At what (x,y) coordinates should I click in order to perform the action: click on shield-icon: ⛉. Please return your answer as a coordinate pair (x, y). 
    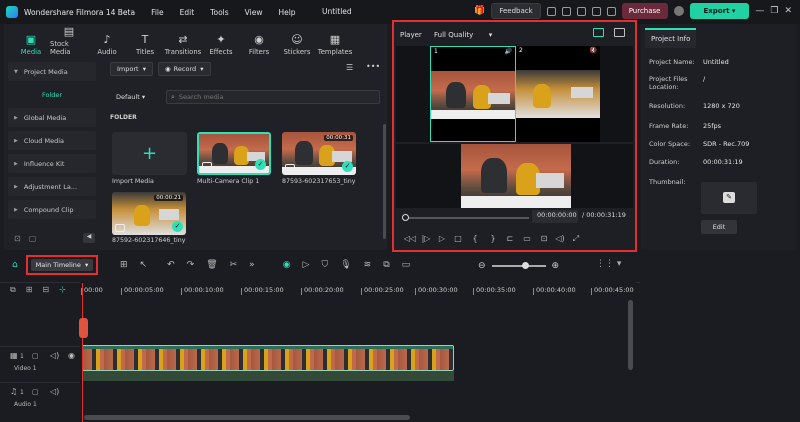
    Looking at the image, I should click on (324, 265).